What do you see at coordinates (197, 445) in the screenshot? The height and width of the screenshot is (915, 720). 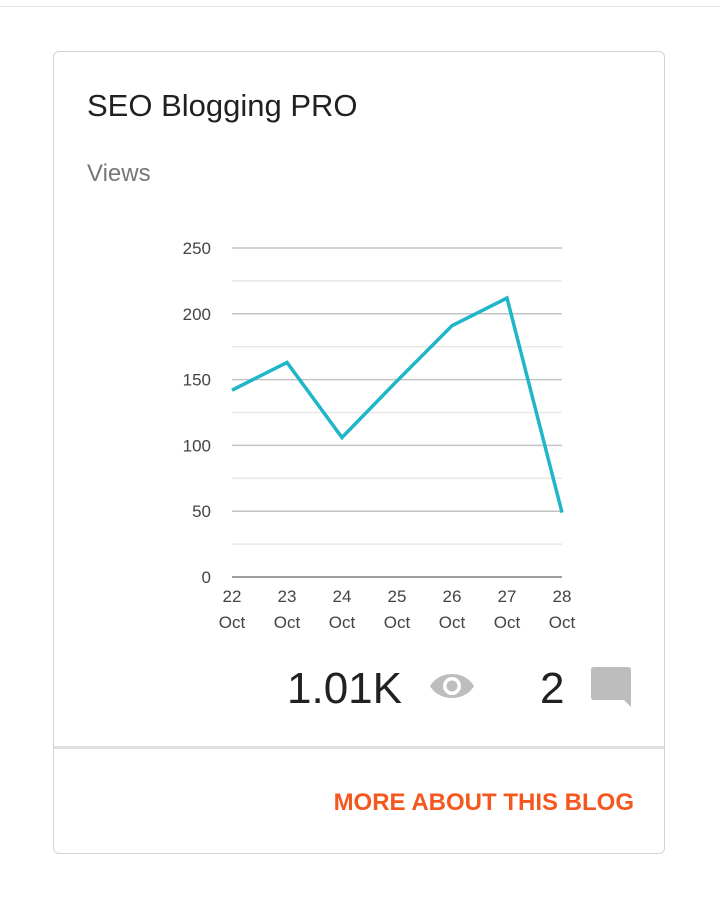 I see `y-tick-label: 100` at bounding box center [197, 445].